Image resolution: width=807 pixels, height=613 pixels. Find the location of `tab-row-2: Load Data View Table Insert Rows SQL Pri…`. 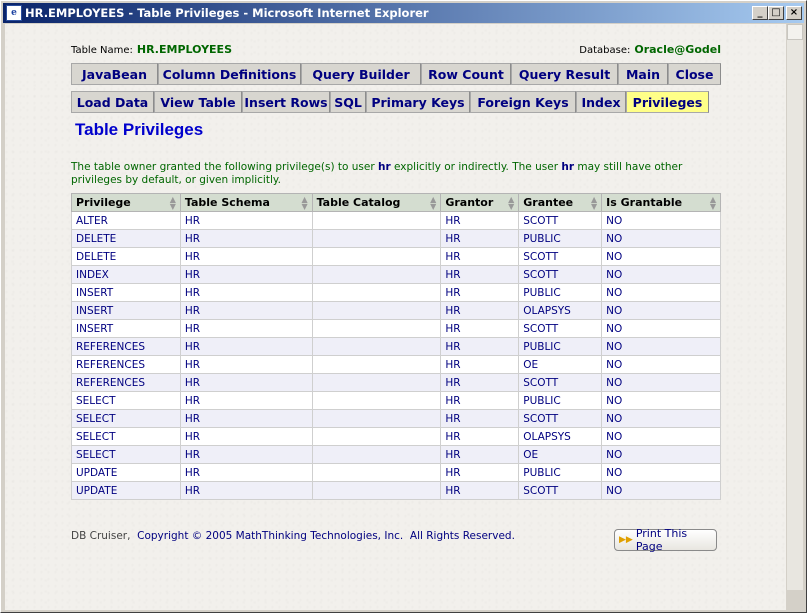

tab-row-2: Load Data View Table Insert Rows SQL Pri… is located at coordinates (390, 102).